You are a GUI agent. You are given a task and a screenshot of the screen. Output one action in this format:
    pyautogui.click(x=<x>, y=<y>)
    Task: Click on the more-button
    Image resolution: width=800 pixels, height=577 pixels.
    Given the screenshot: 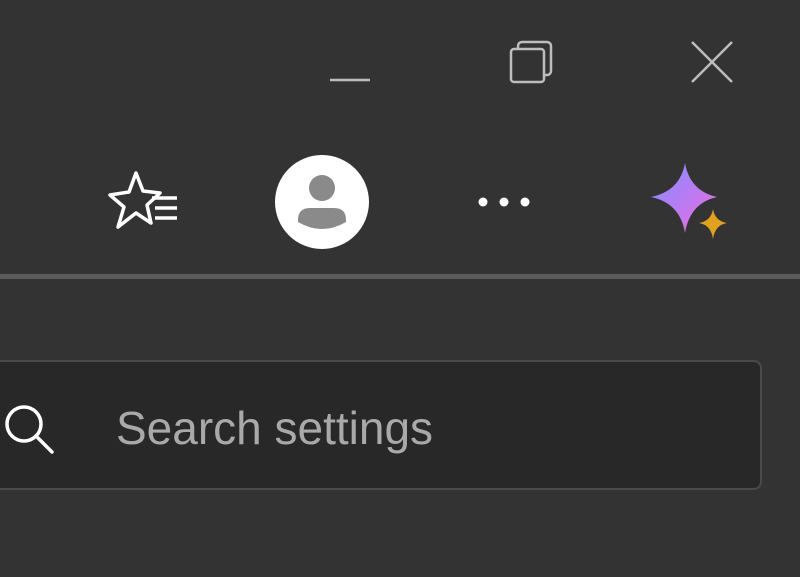 What is the action you would take?
    pyautogui.click(x=504, y=202)
    